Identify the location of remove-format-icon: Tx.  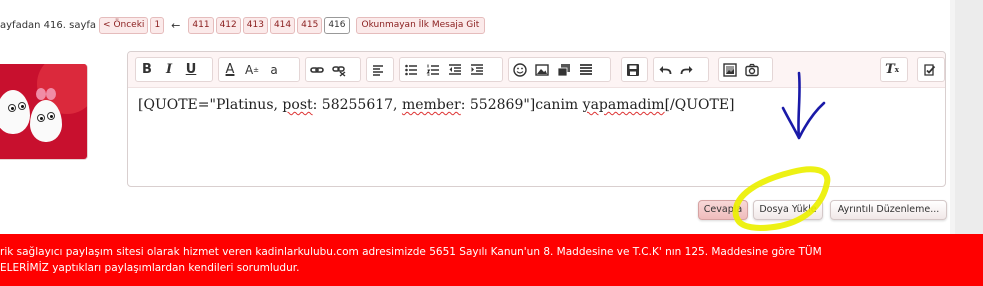
(892, 70).